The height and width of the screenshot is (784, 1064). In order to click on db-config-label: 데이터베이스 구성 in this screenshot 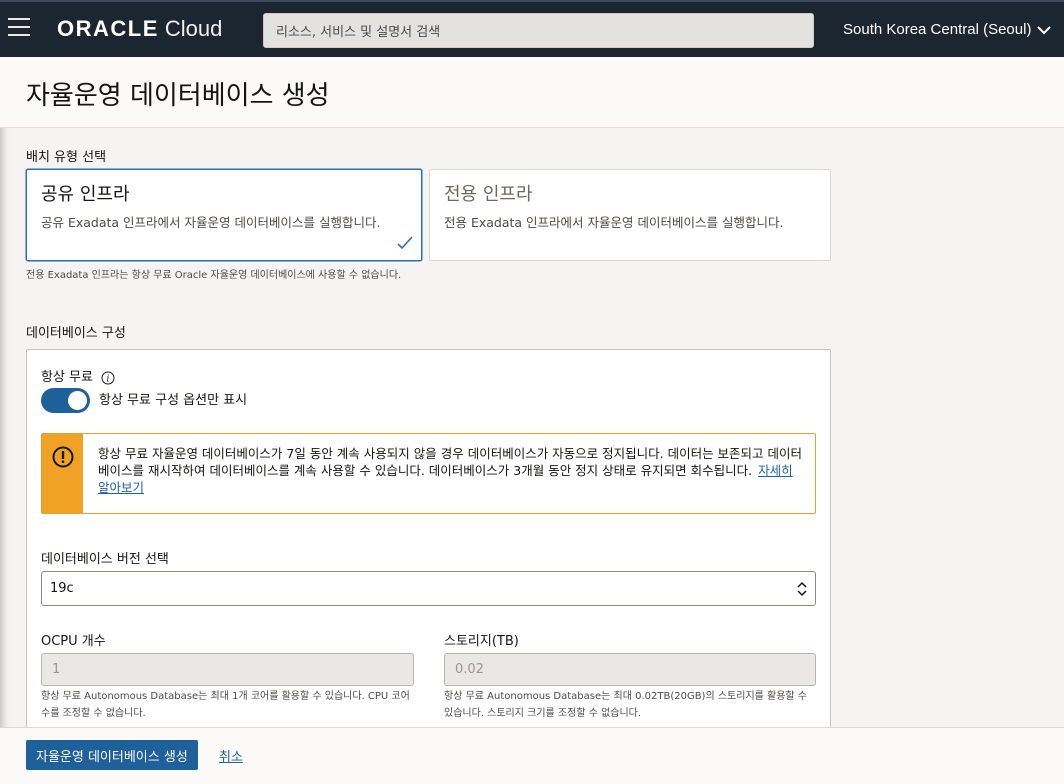, I will do `click(76, 333)`.